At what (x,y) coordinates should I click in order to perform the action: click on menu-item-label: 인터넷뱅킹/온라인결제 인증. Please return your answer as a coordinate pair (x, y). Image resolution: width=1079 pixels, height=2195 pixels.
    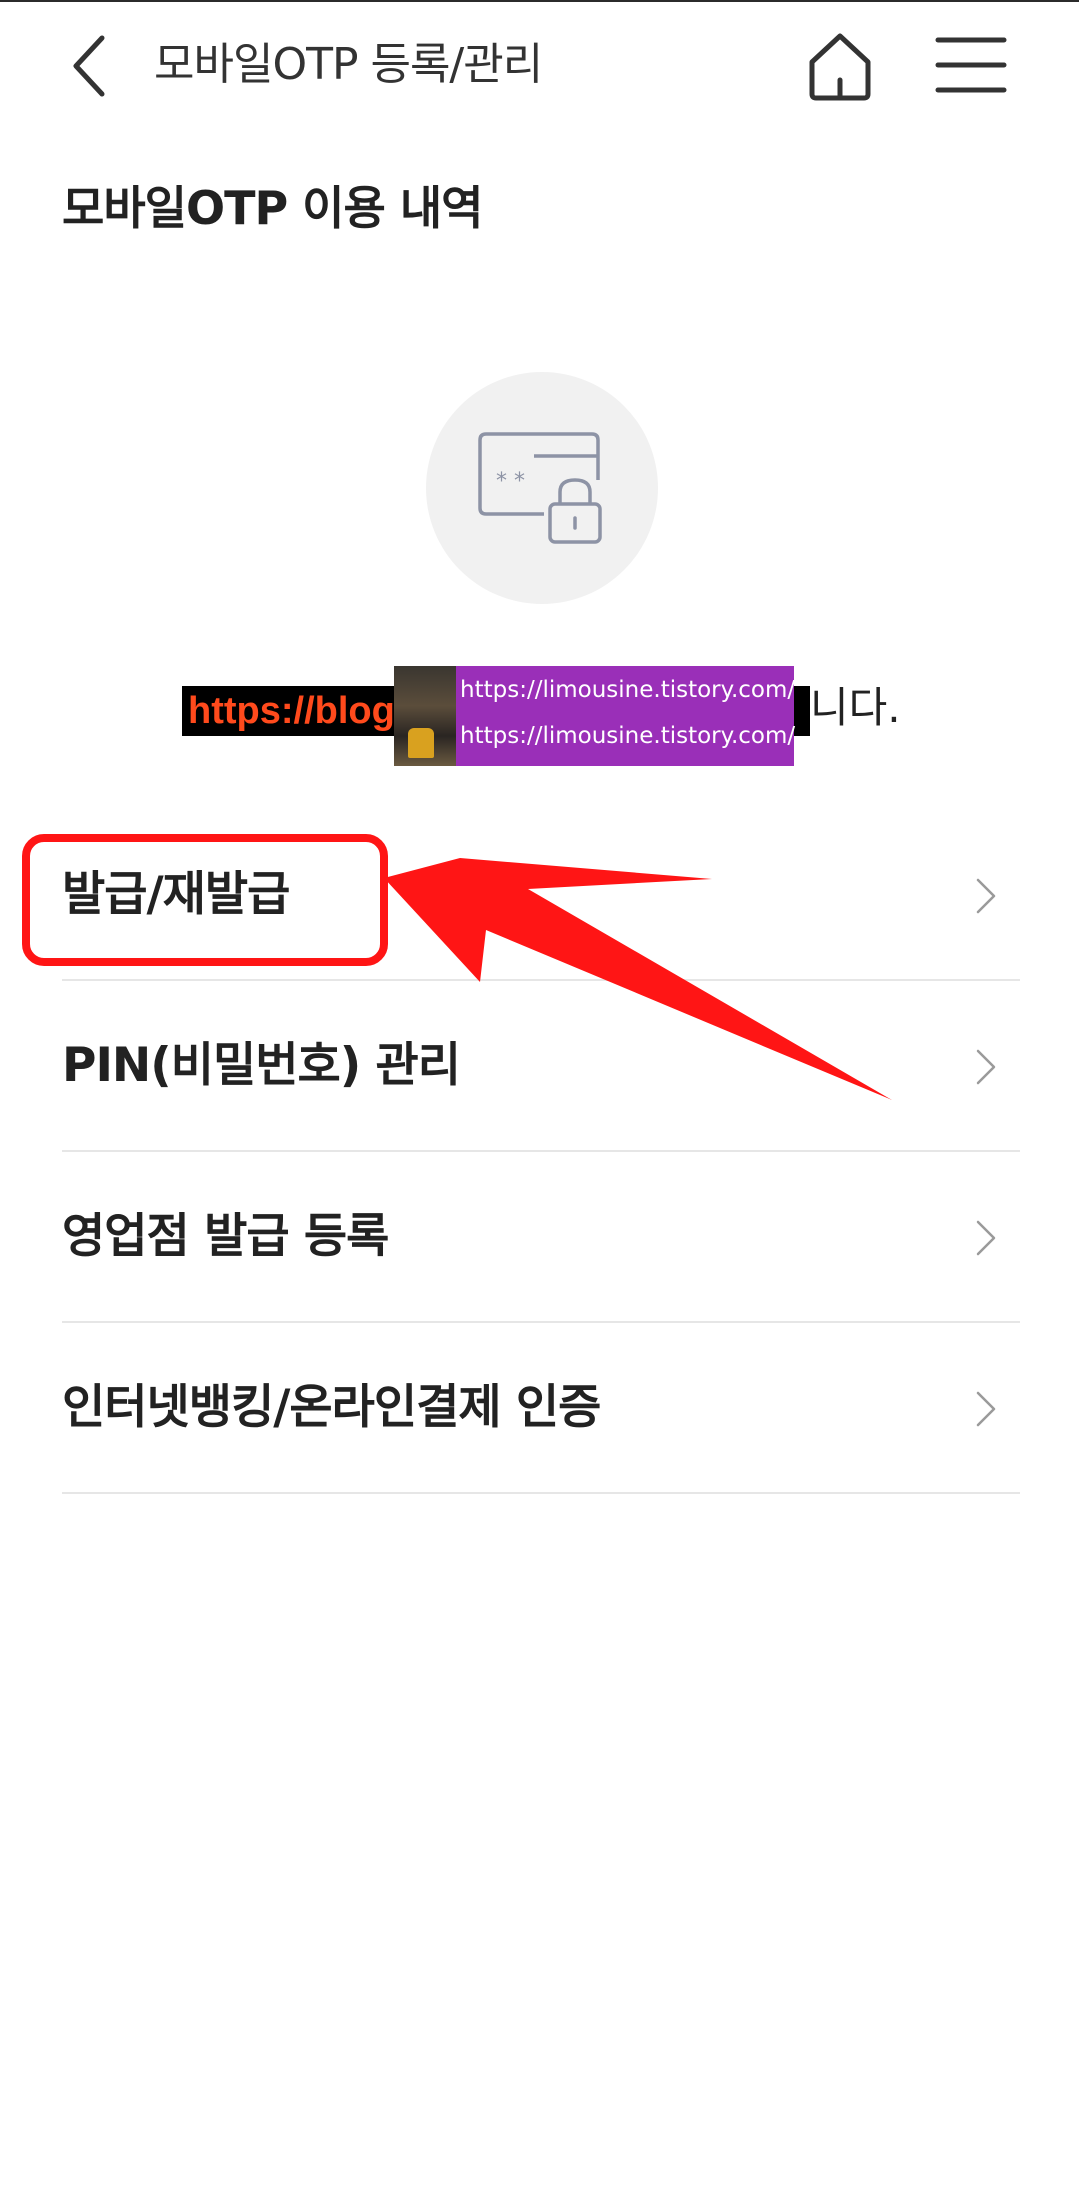
    Looking at the image, I should click on (331, 1407).